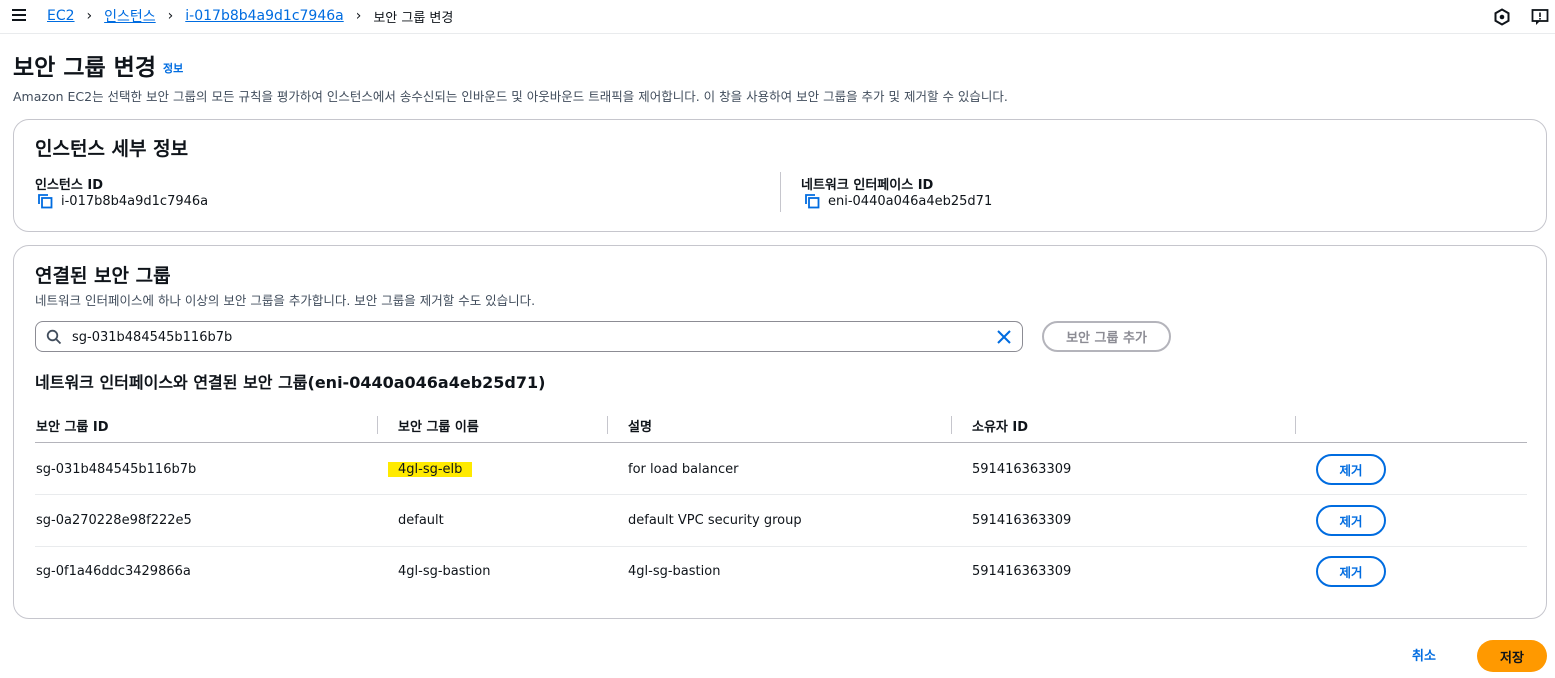 The width and height of the screenshot is (1555, 678). I want to click on row-3-owner: 591416363309, so click(1022, 571).